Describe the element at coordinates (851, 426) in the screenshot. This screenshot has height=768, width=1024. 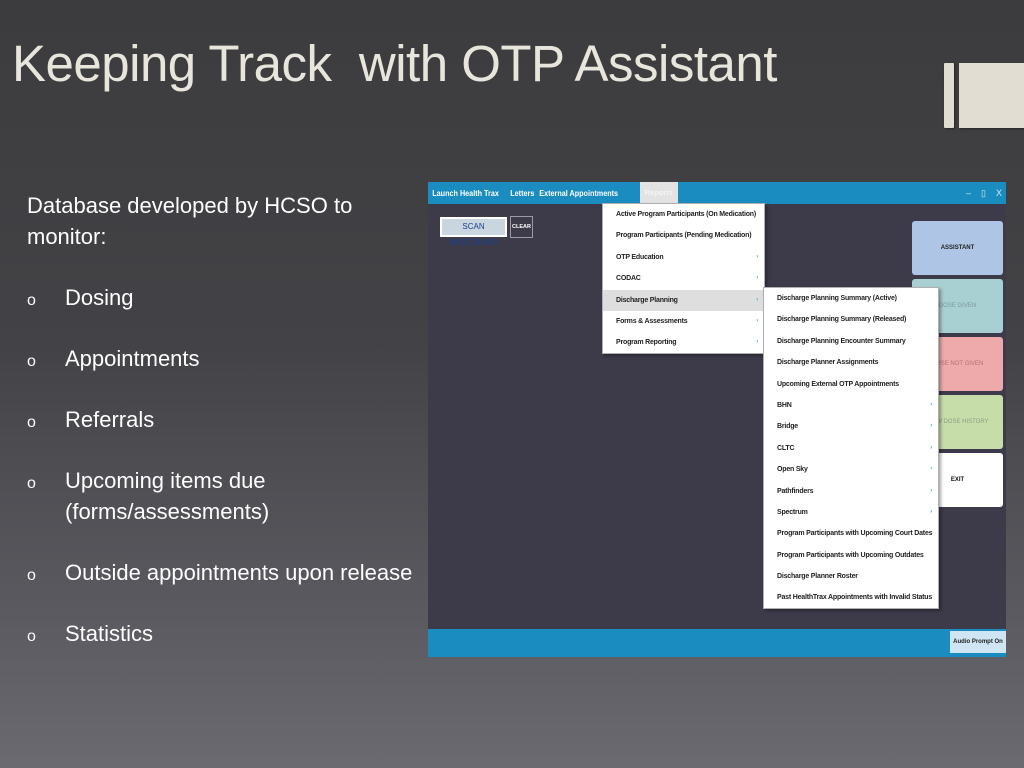
I see `menu-item: Bridge ›` at that location.